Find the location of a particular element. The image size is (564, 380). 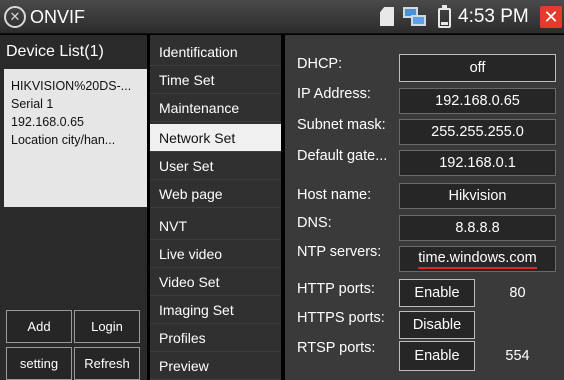

https-disable-button: Disable is located at coordinates (437, 325).